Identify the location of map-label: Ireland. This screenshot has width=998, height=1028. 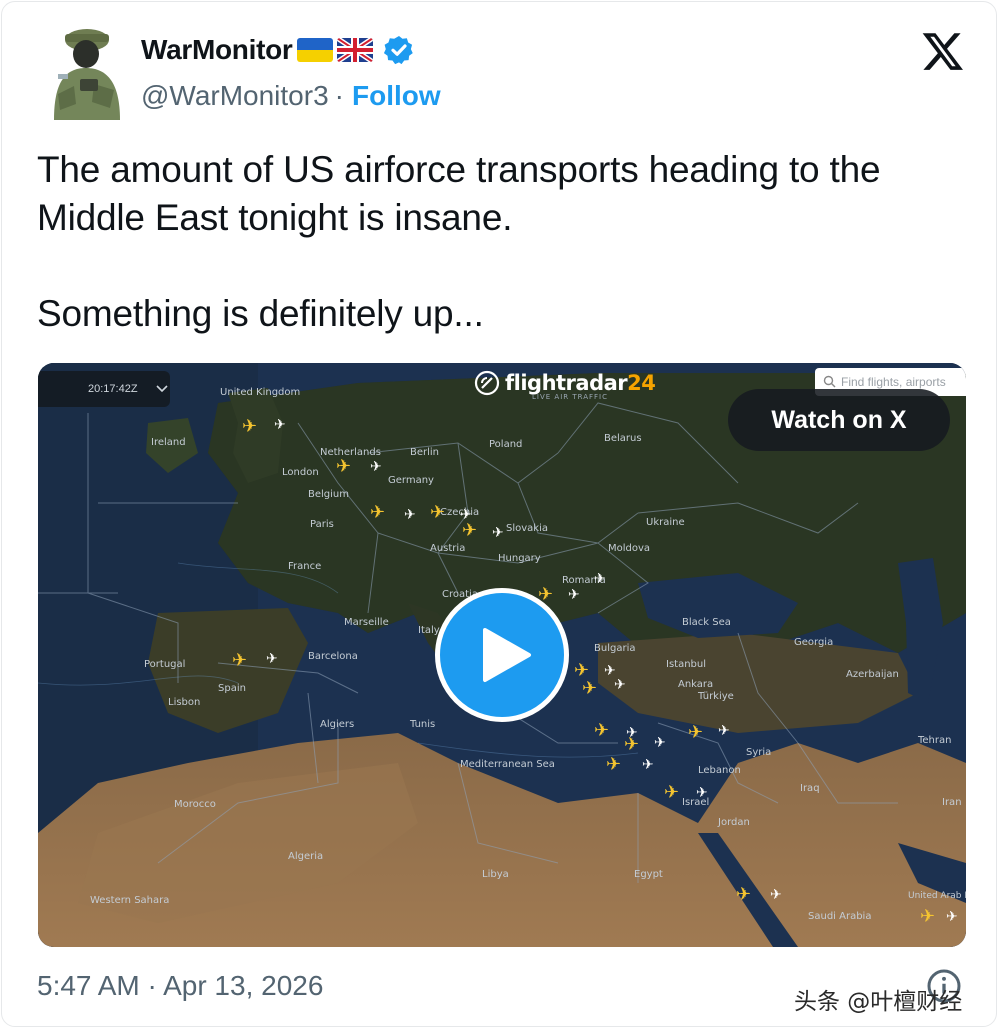
(168, 442).